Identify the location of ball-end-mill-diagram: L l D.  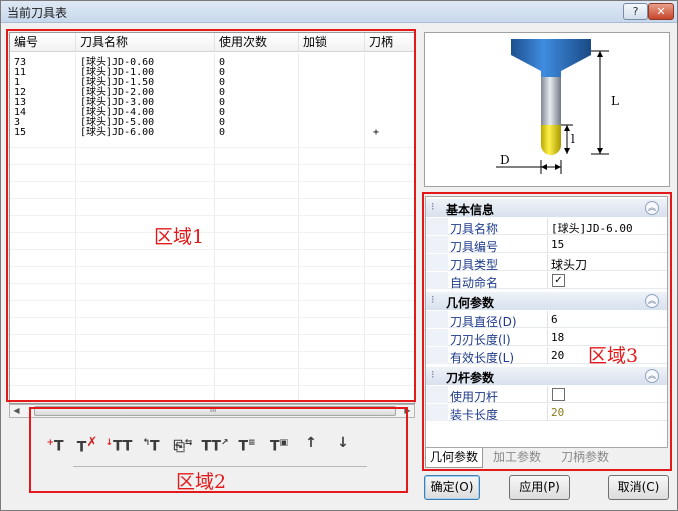
(557, 106).